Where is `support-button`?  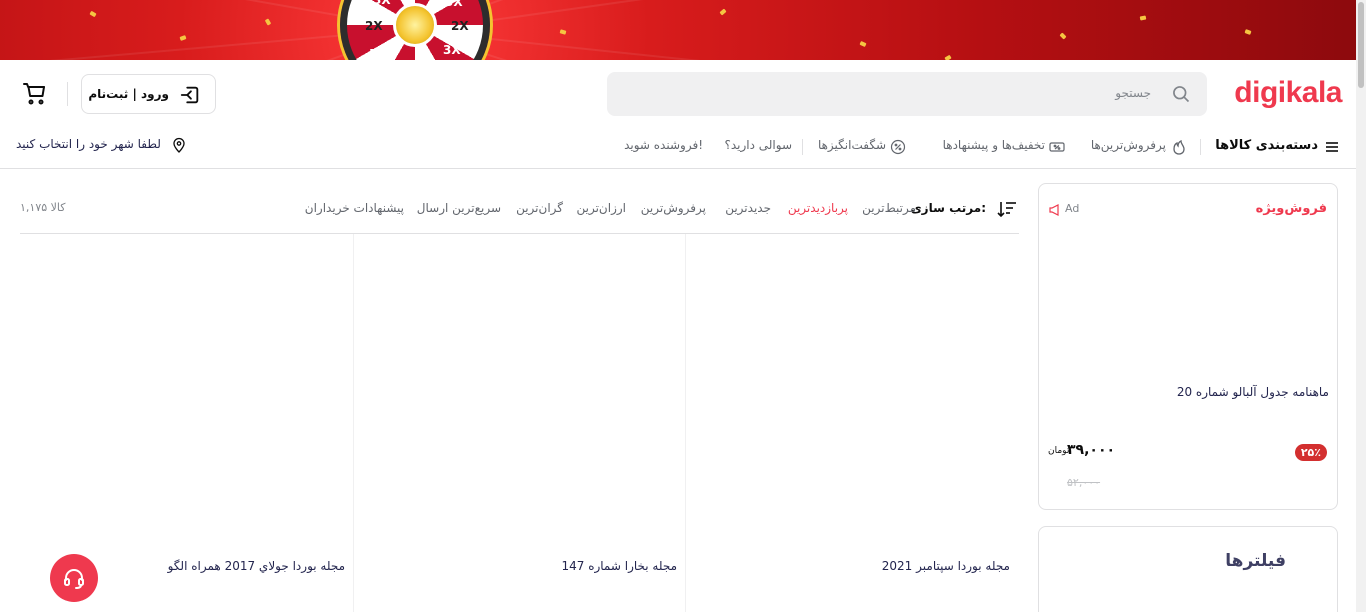
support-button is located at coordinates (74, 578).